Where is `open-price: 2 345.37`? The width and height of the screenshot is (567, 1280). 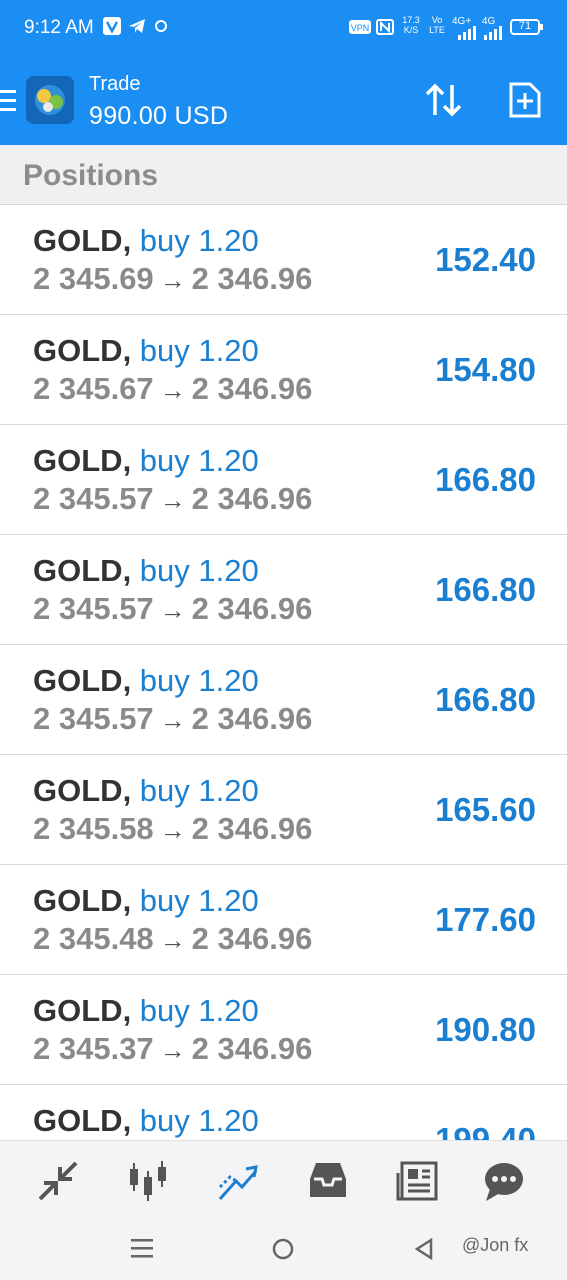
open-price: 2 345.37 is located at coordinates (93, 1048).